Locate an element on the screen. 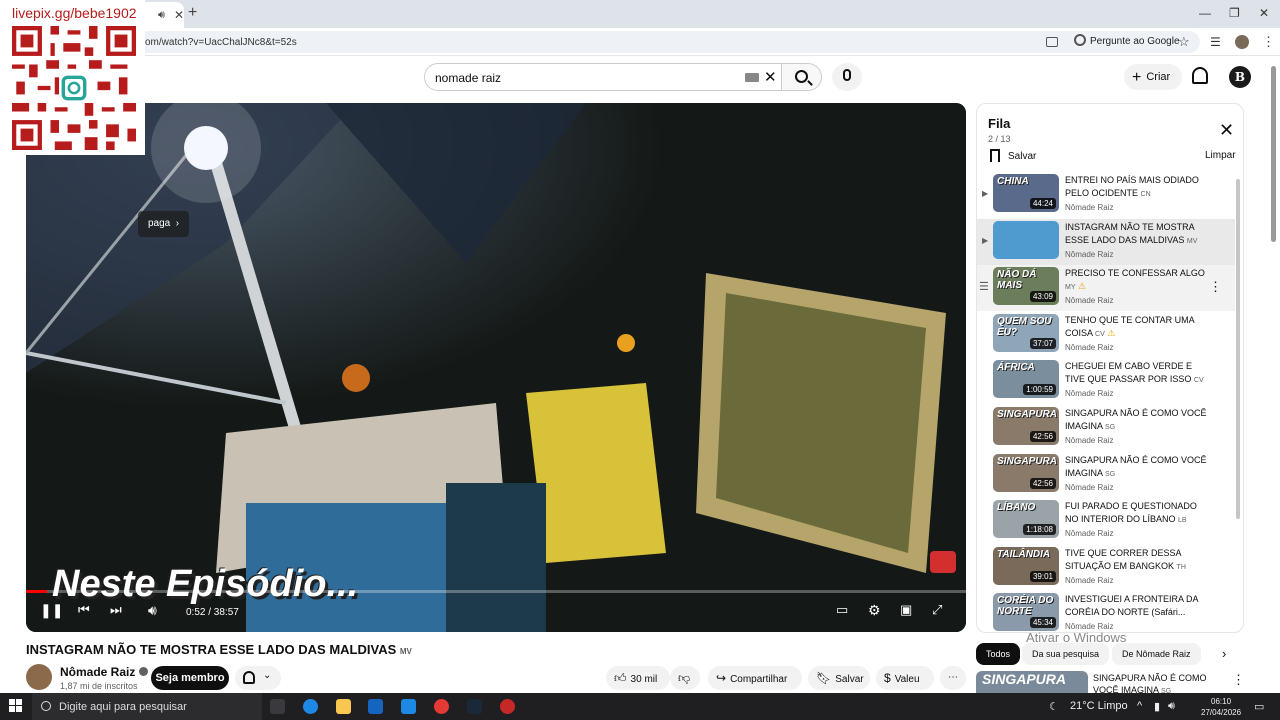 This screenshot has width=1280, height=720. previous-icon: ⏮︎ is located at coordinates (84, 610).